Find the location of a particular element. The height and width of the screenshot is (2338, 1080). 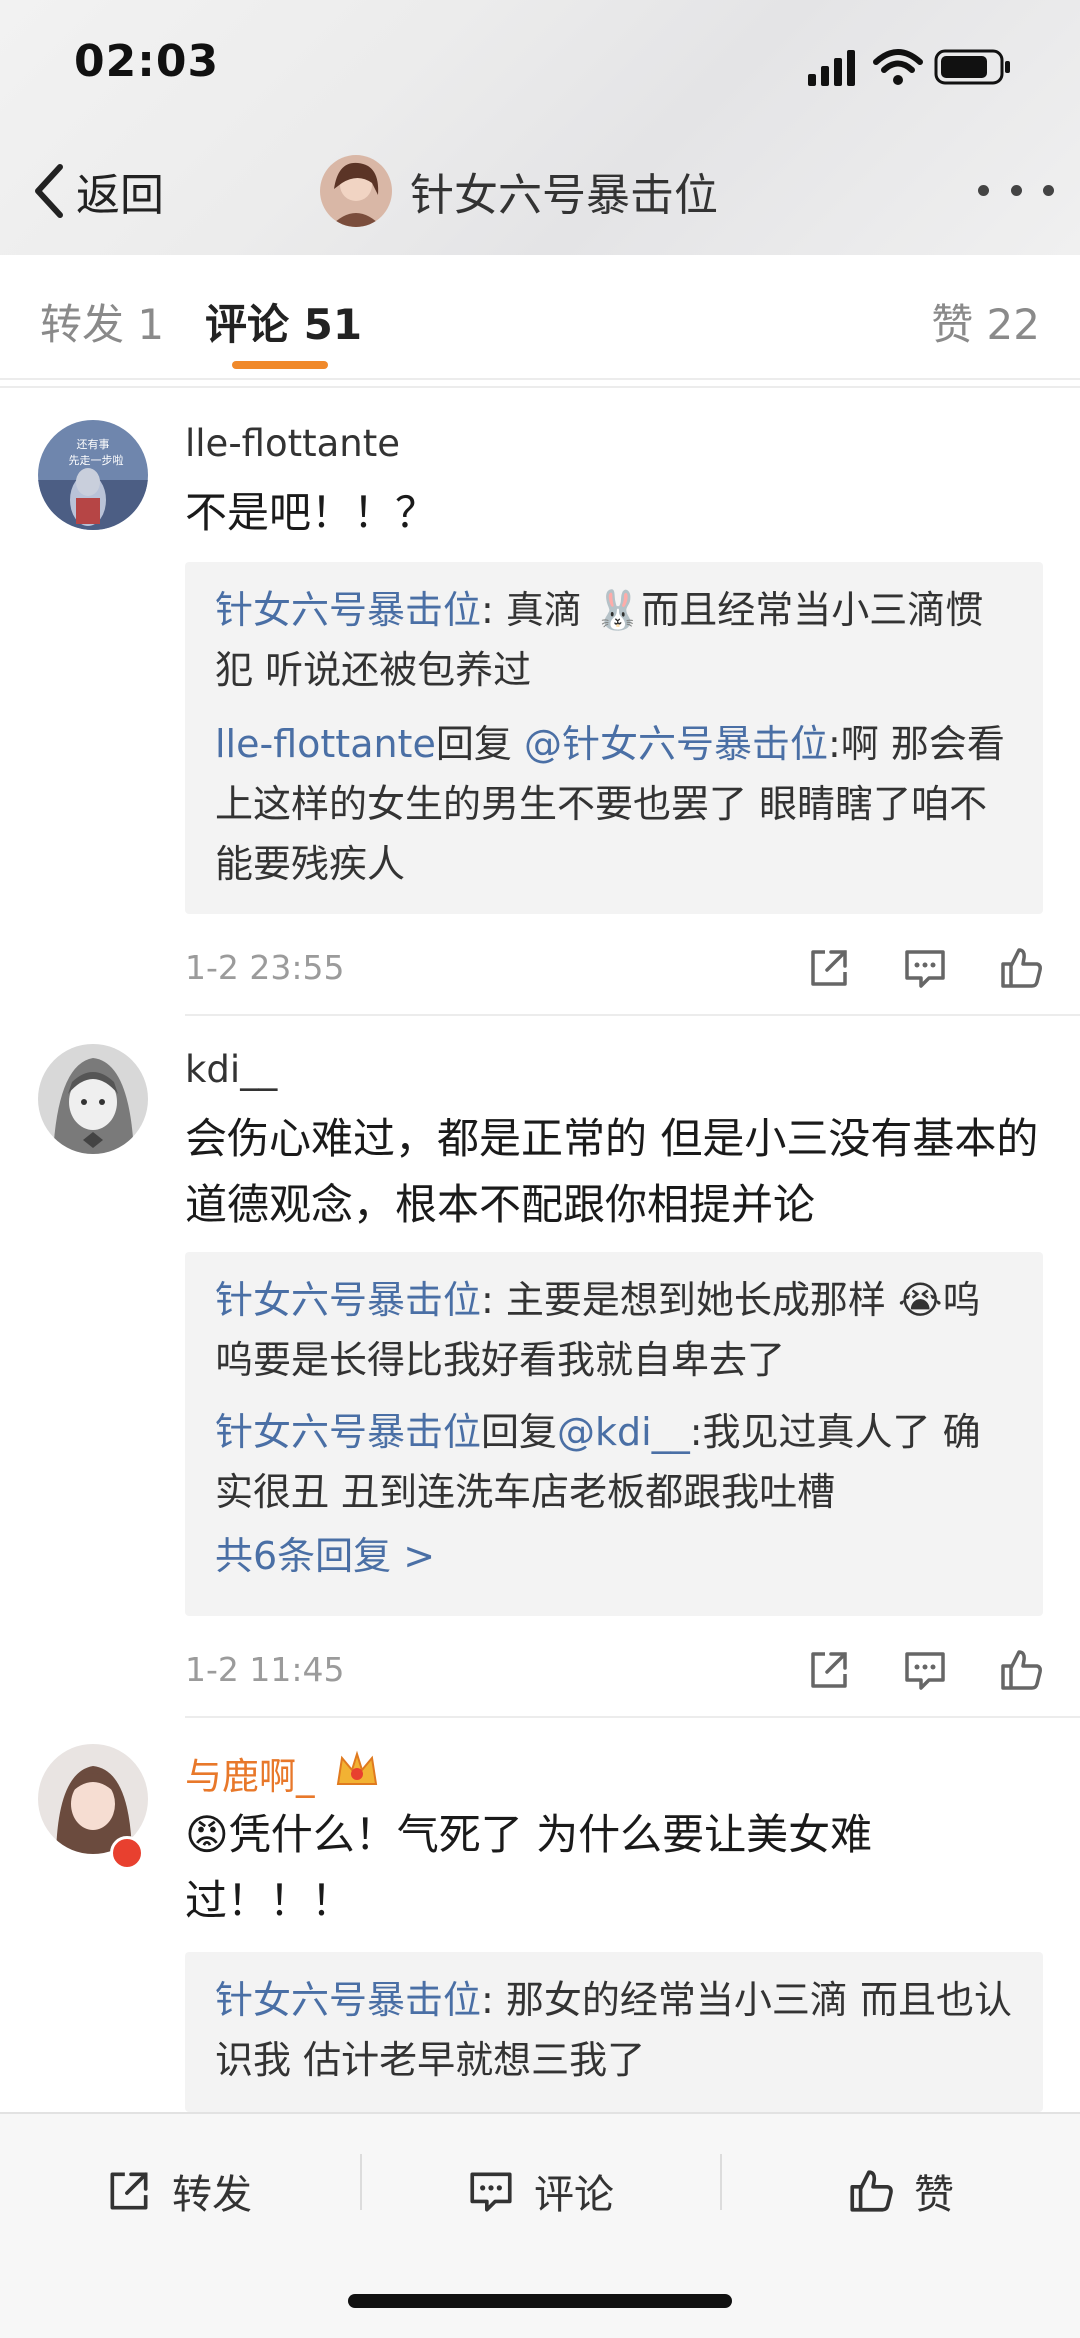

wifi-icon is located at coordinates (898, 67).